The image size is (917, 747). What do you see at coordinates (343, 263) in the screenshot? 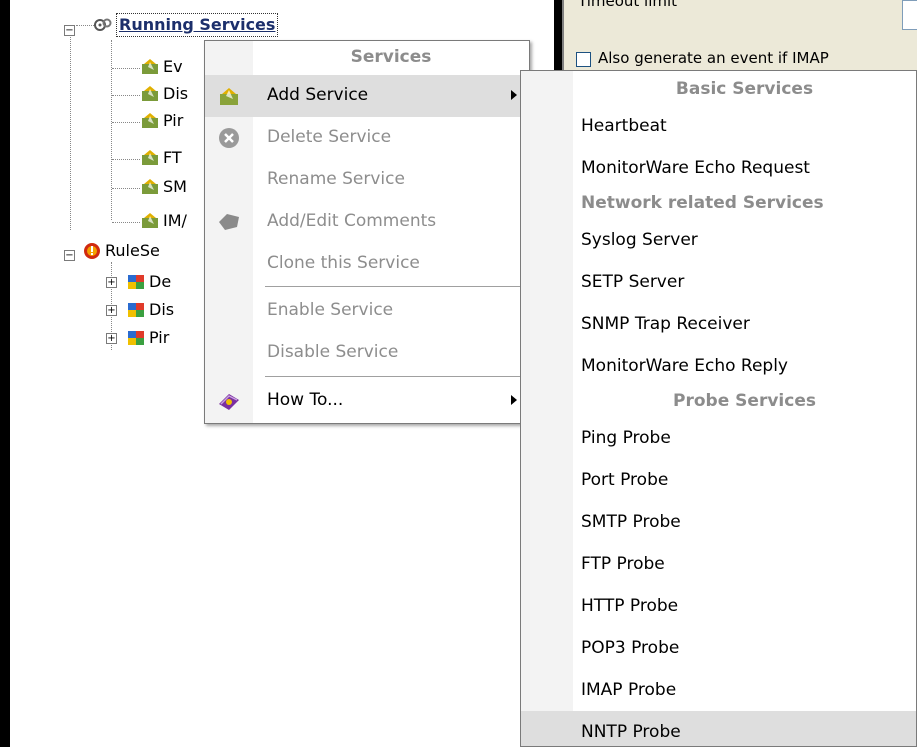
I see `menu-label: Clone this Service` at bounding box center [343, 263].